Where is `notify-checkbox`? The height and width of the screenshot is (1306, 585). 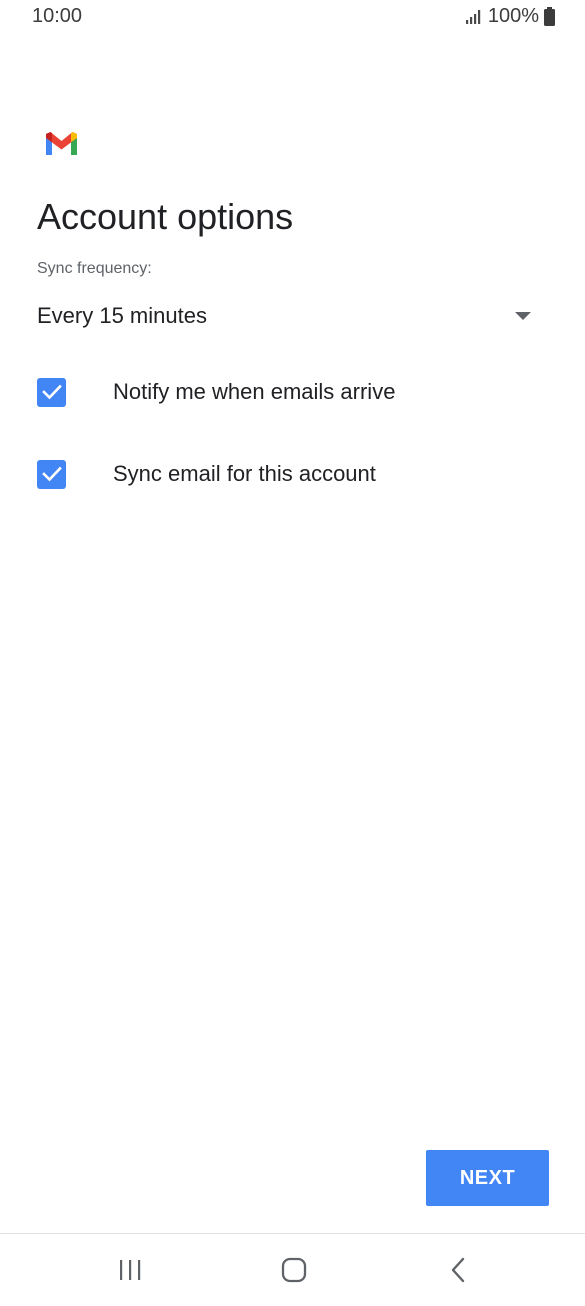 notify-checkbox is located at coordinates (51, 392).